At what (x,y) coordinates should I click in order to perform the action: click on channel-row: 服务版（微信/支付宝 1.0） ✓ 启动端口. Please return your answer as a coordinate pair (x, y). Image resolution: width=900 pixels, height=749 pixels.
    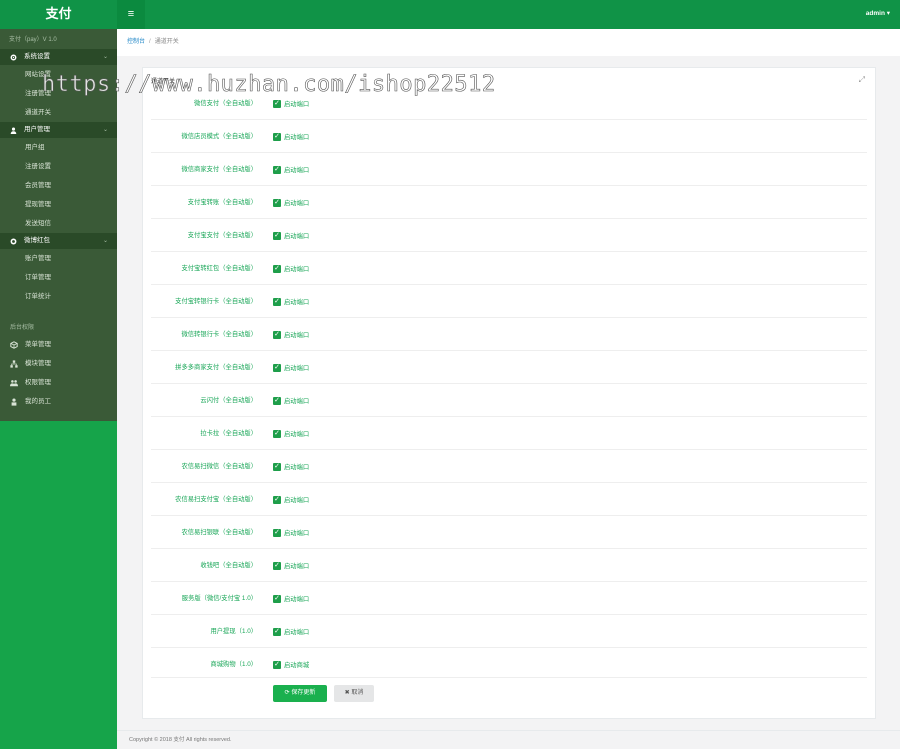
    Looking at the image, I should click on (509, 598).